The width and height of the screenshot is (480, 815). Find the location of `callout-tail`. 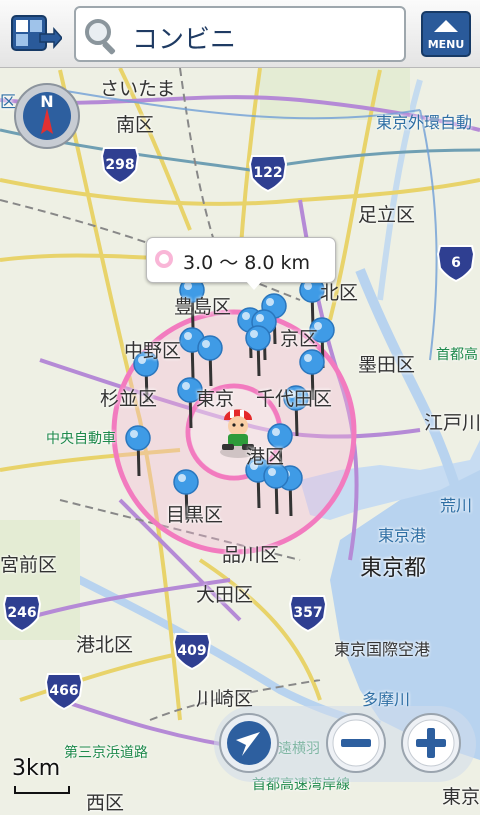

callout-tail is located at coordinates (254, 285).